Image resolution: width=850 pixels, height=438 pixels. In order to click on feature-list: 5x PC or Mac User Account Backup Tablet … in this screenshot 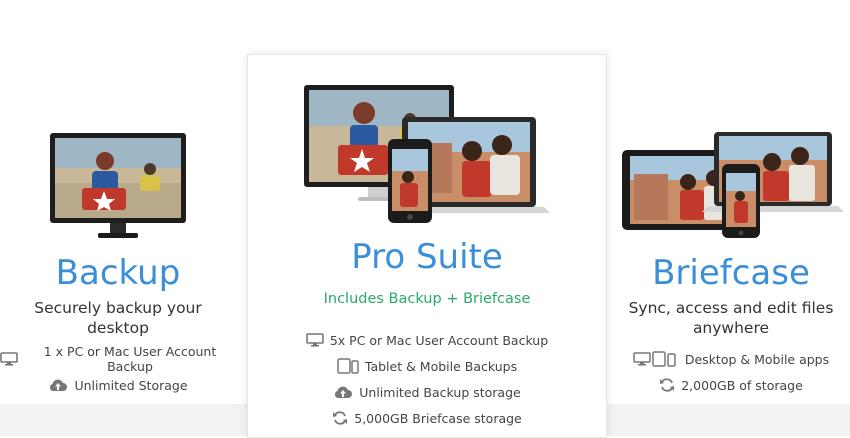, I will do `click(427, 379)`.